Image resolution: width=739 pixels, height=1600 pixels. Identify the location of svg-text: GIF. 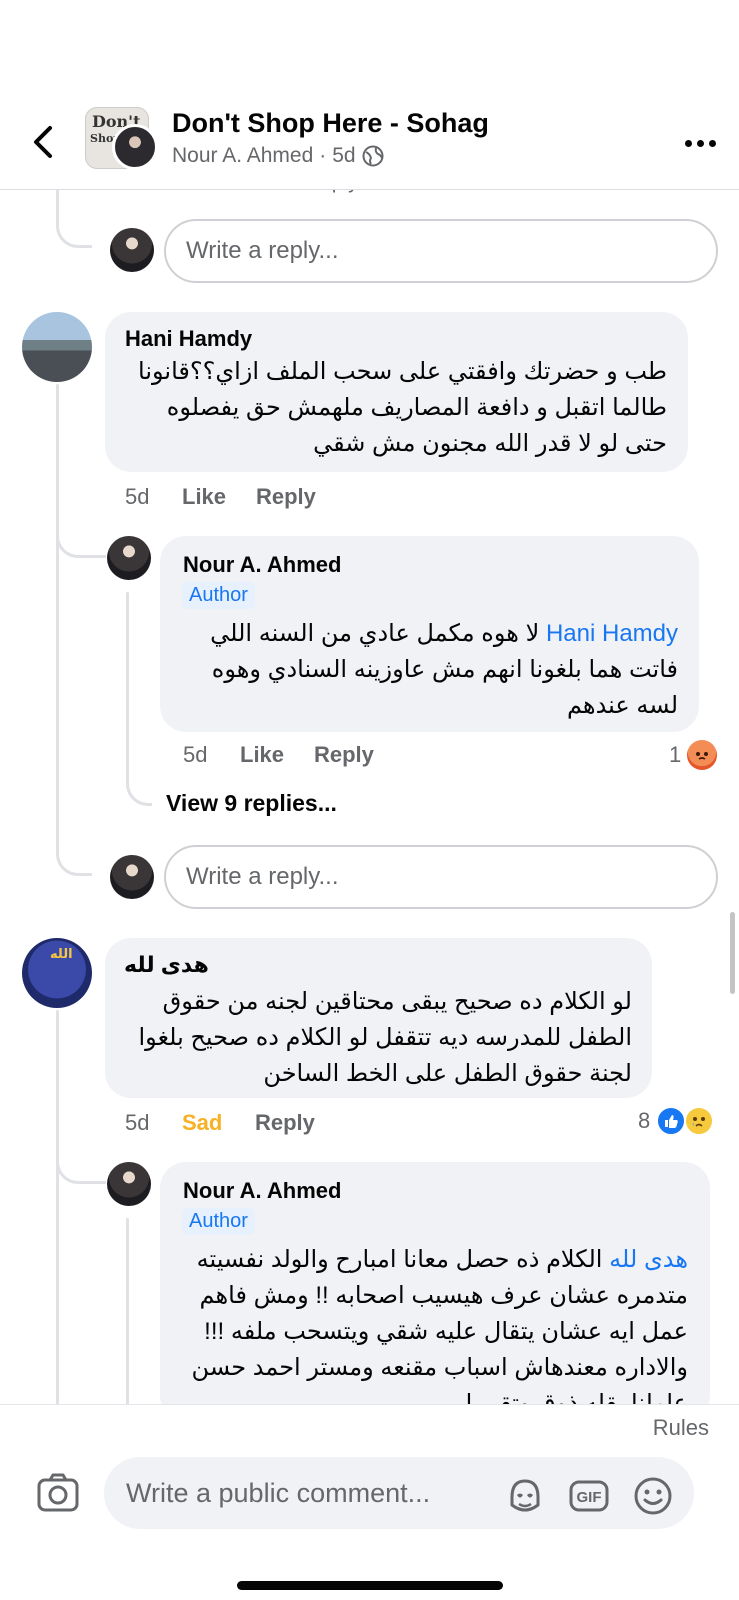
(589, 1497).